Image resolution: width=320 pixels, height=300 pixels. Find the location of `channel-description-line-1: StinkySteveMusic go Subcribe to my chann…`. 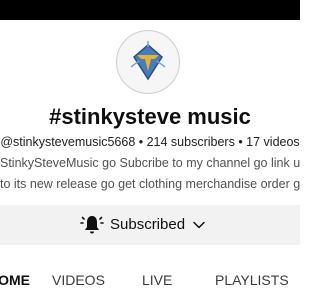

channel-description-line-1: StinkySteveMusic go Subcribe to my chann… is located at coordinates (150, 163).